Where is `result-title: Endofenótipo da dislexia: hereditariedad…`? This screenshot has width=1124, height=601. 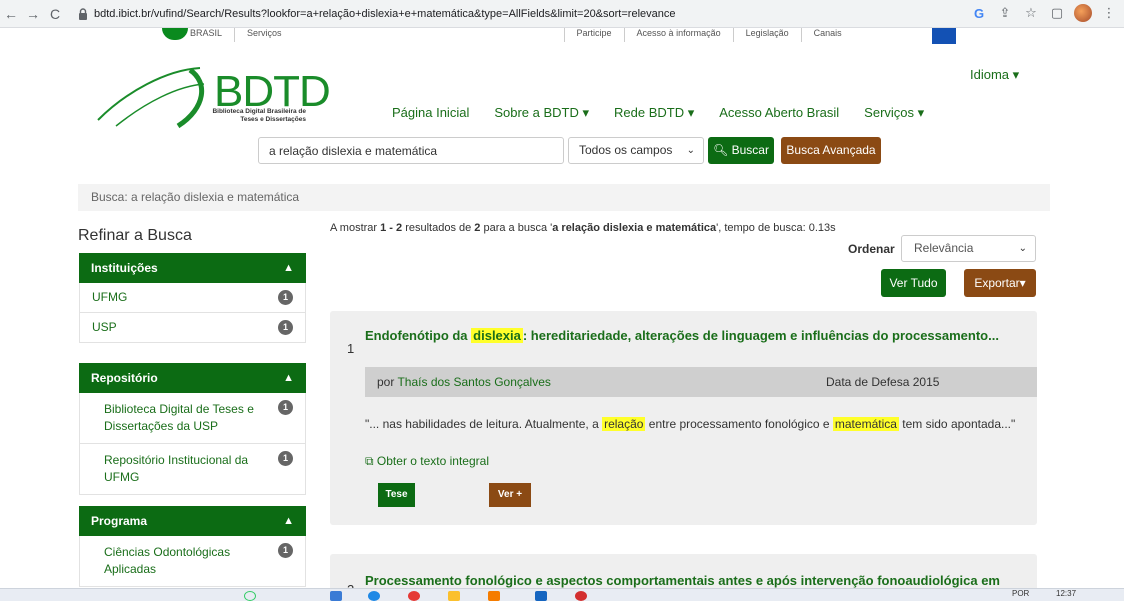
result-title: Endofenótipo da dislexia: hereditariedad… is located at coordinates (682, 335).